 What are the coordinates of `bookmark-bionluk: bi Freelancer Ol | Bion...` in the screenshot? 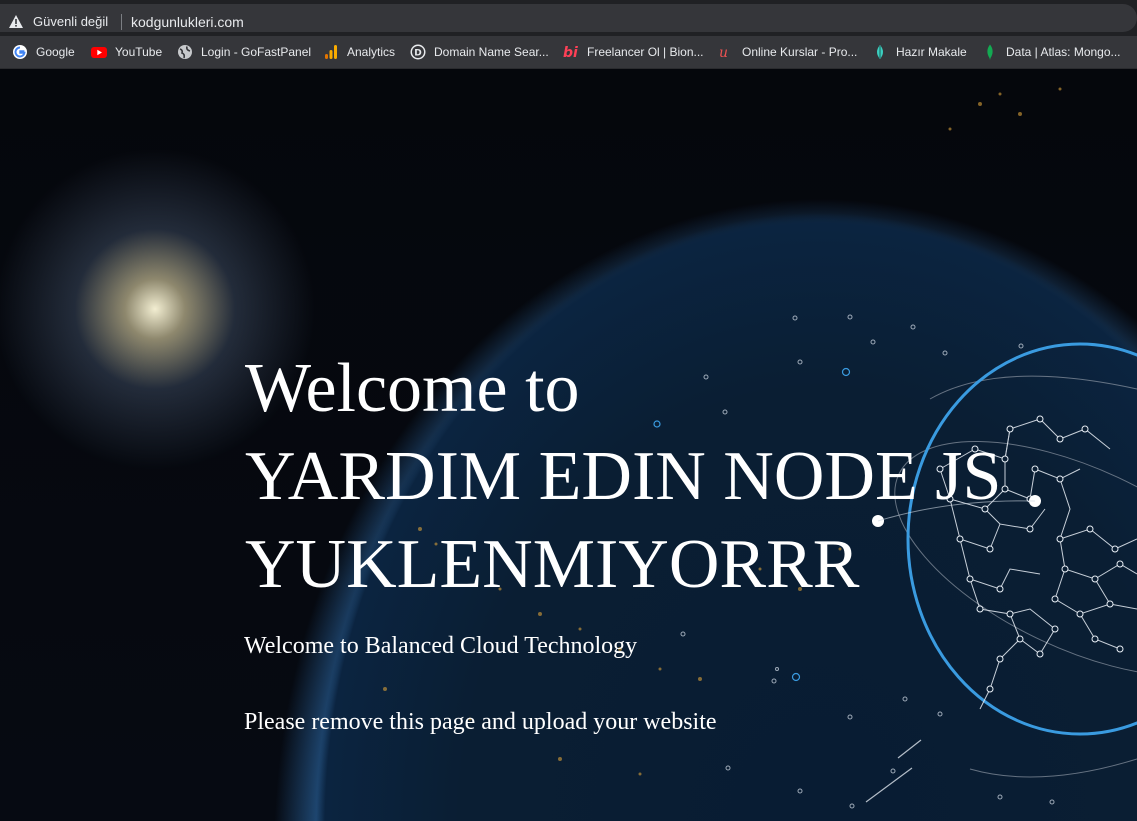 It's located at (633, 52).